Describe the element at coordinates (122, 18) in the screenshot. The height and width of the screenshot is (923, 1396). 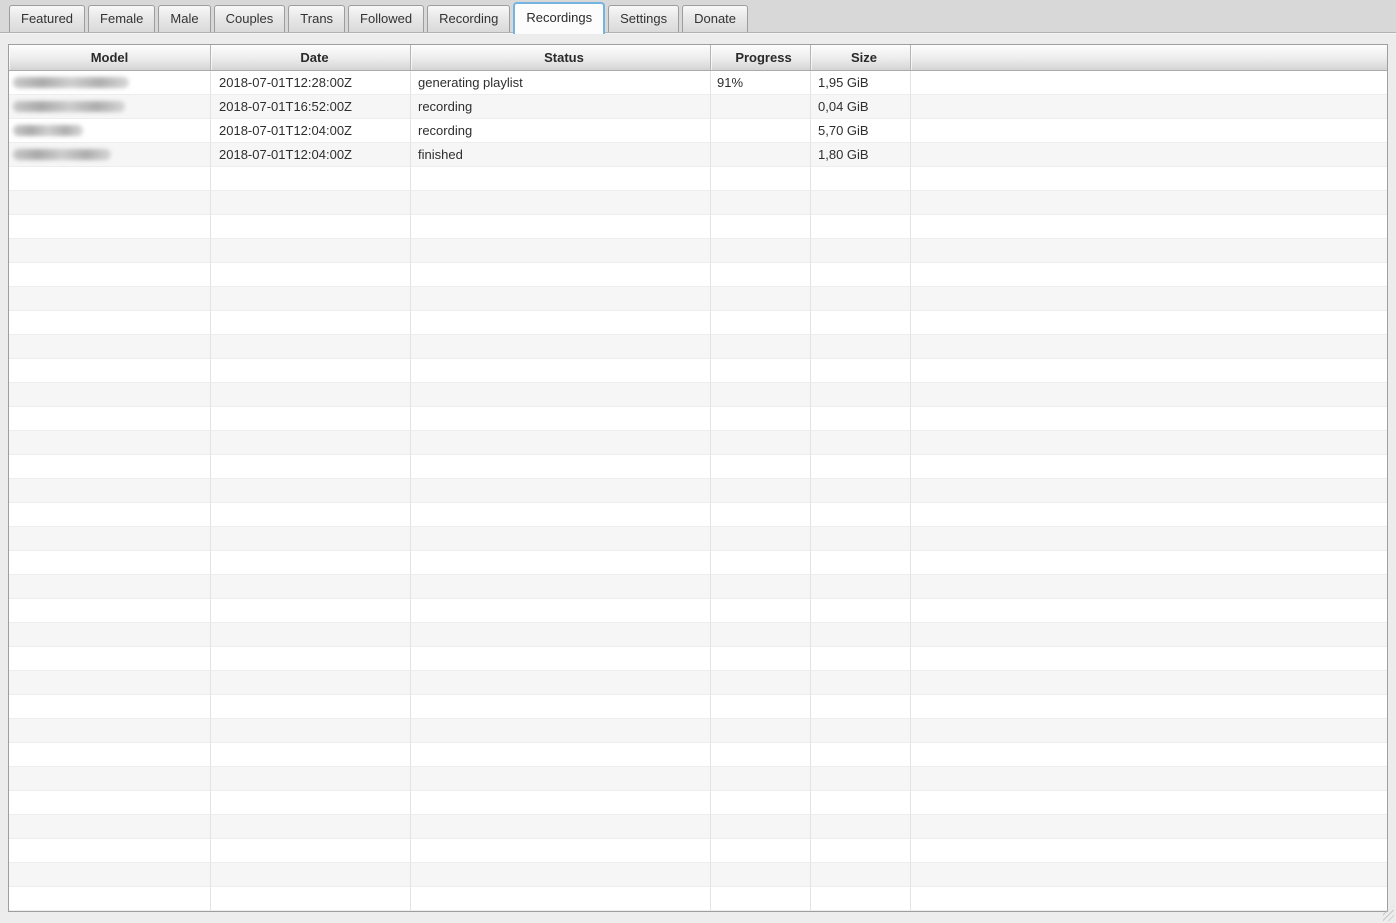
I see `tab-female: Female` at that location.